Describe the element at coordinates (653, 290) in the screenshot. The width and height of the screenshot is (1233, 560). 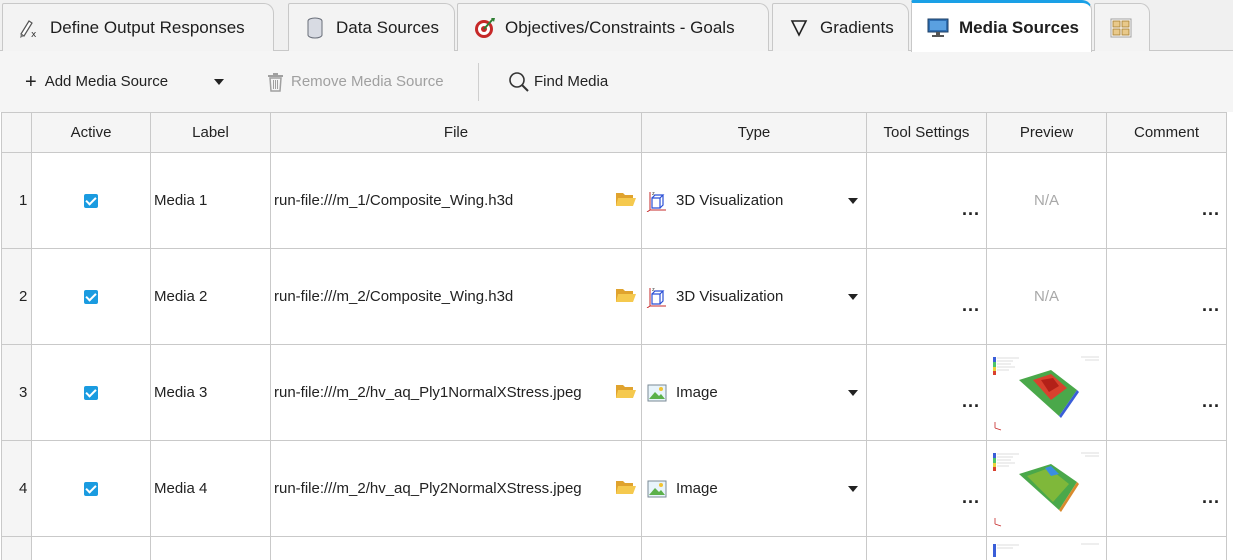
I see `svg-text: z` at that location.